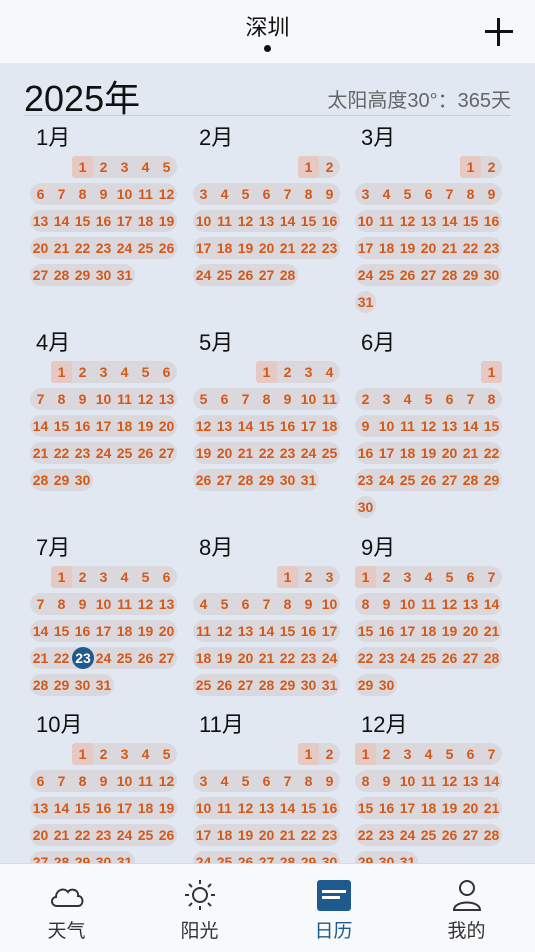  I want to click on calendar-day: 29, so click(470, 275).